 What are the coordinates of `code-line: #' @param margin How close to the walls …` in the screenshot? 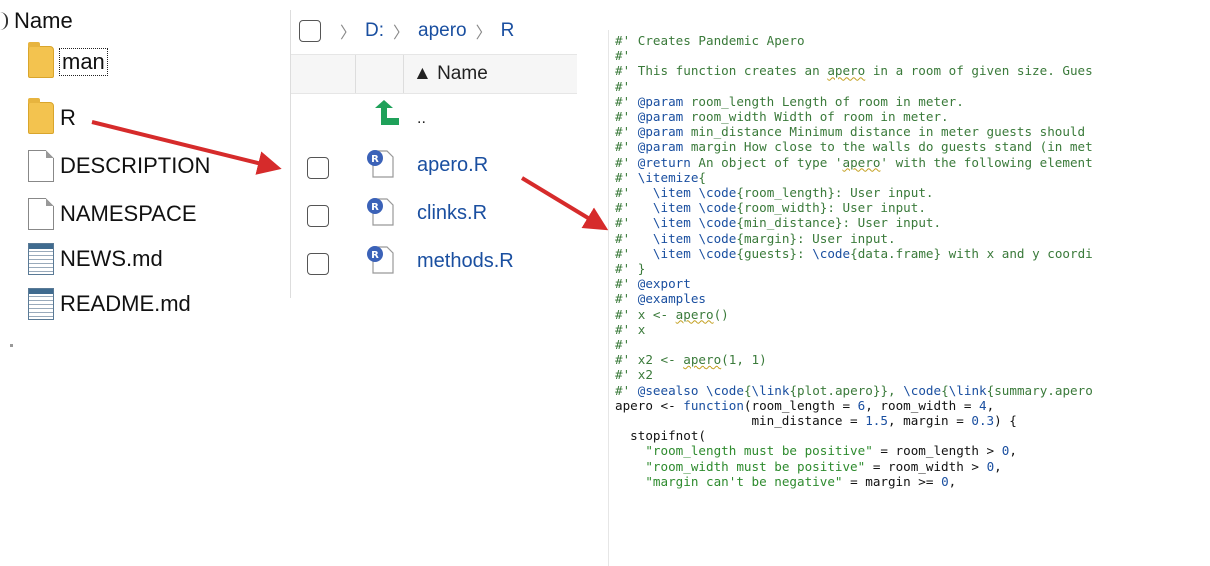 It's located at (854, 146).